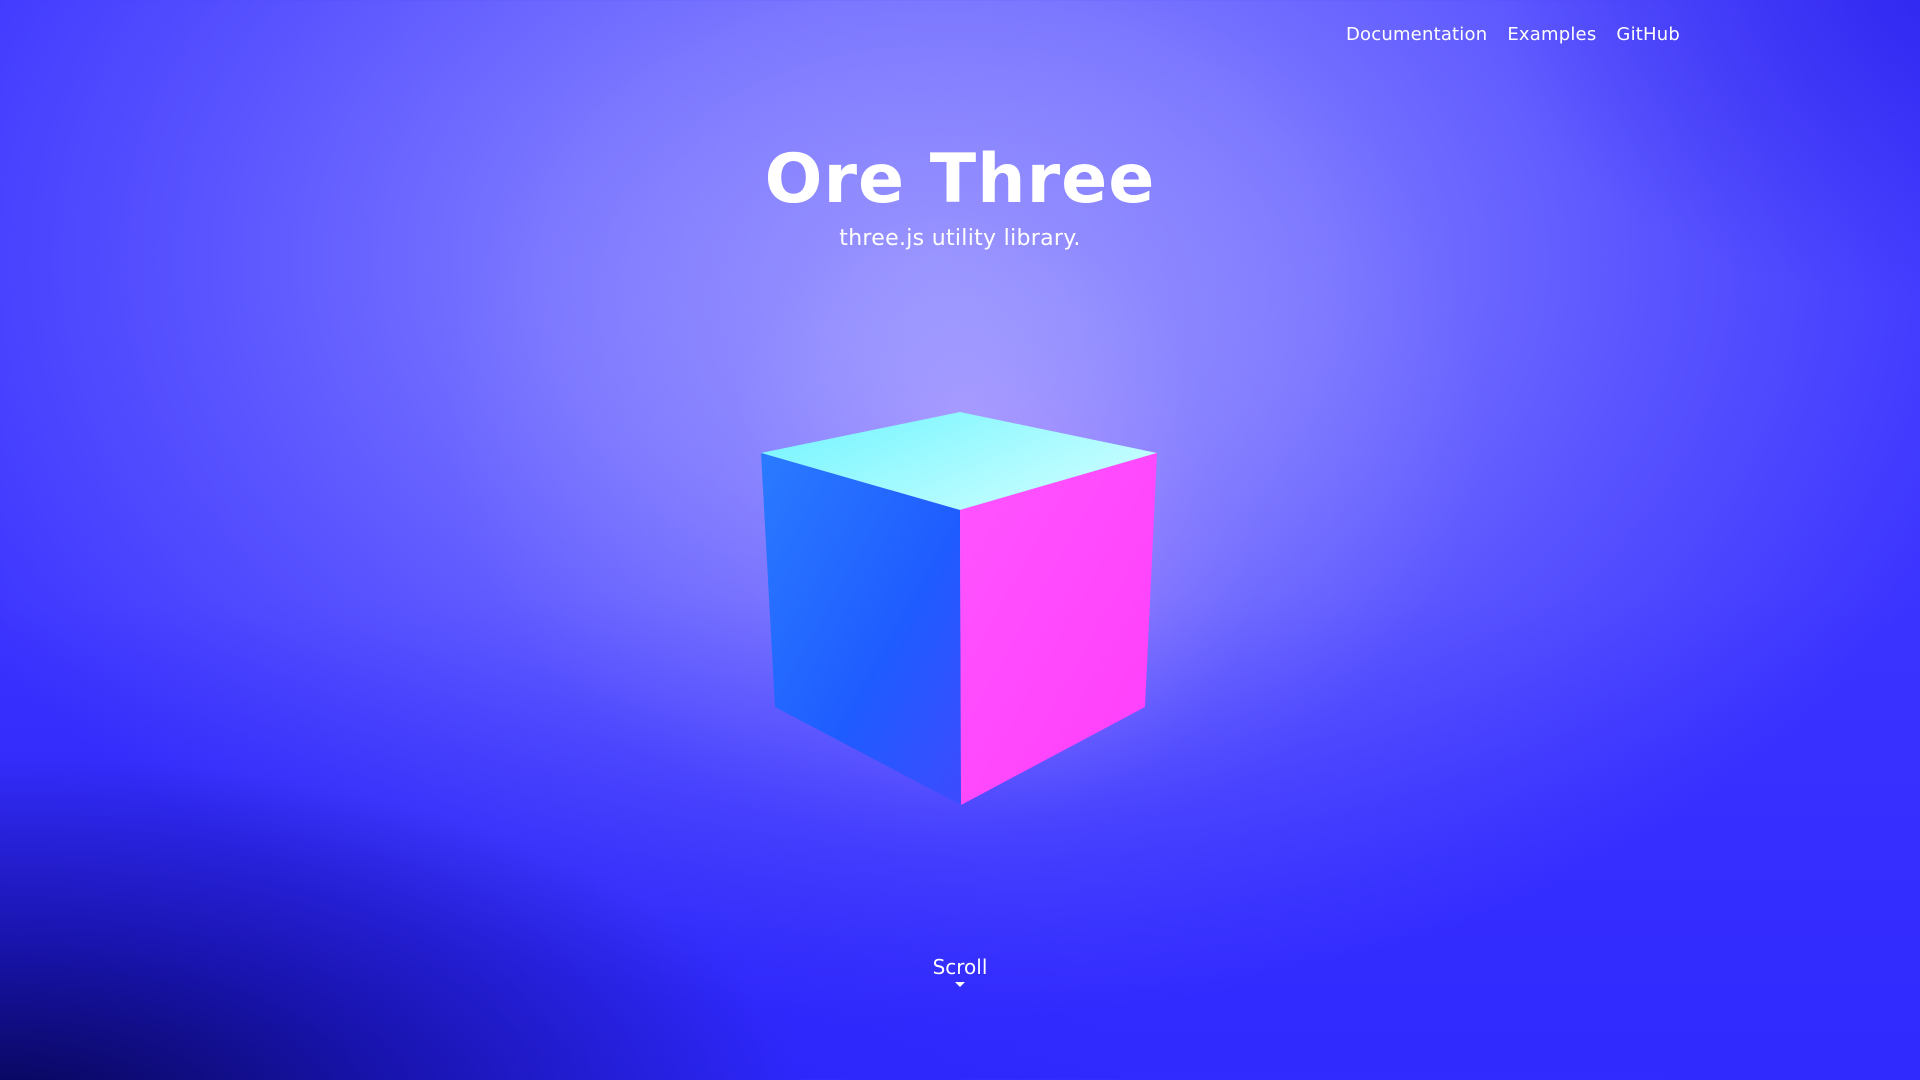 This screenshot has height=1080, width=1920. Describe the element at coordinates (1000, 560) in the screenshot. I see `cube-illustration` at that location.